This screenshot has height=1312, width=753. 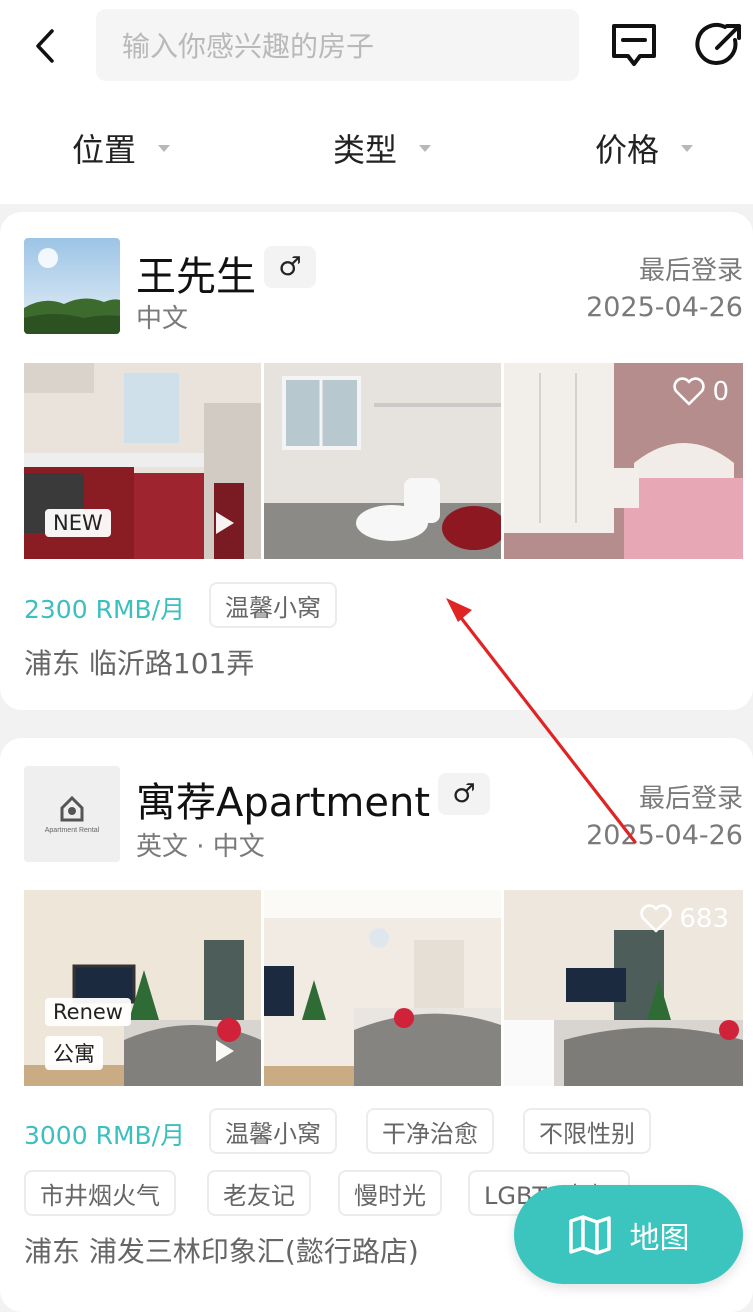 I want to click on apartment-photo, so click(x=382, y=988).